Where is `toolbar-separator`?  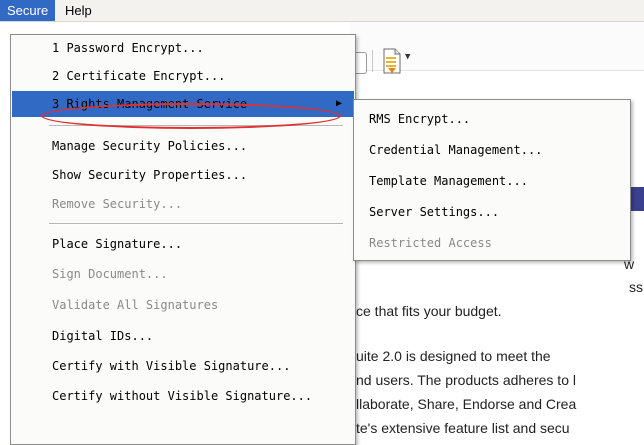
toolbar-separator is located at coordinates (372, 61).